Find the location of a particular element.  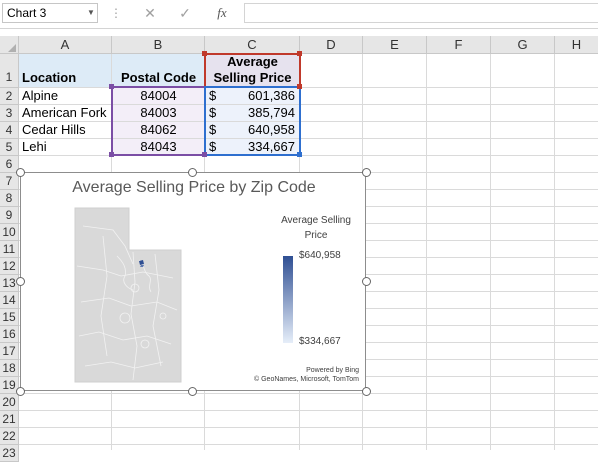

row-header-1: 1 is located at coordinates (9, 71).